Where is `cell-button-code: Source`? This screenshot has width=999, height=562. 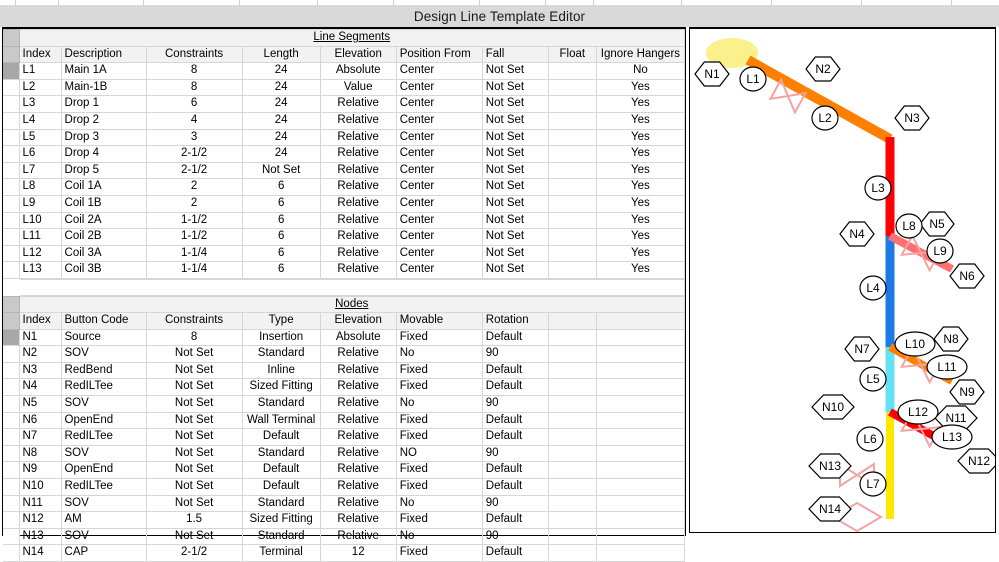
cell-button-code: Source is located at coordinates (103, 337).